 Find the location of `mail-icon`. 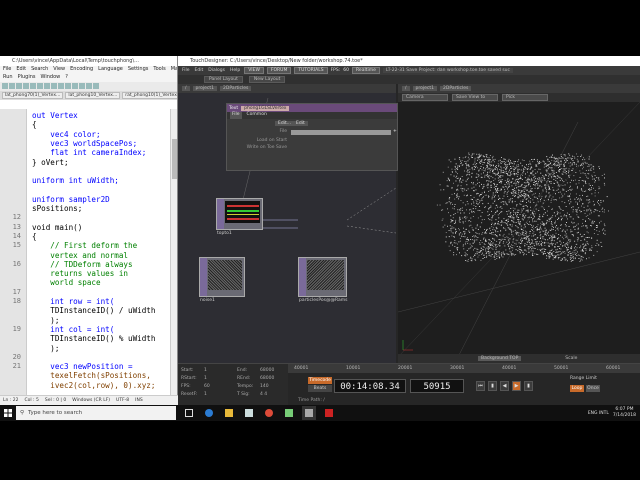

mail-icon is located at coordinates (249, 413).